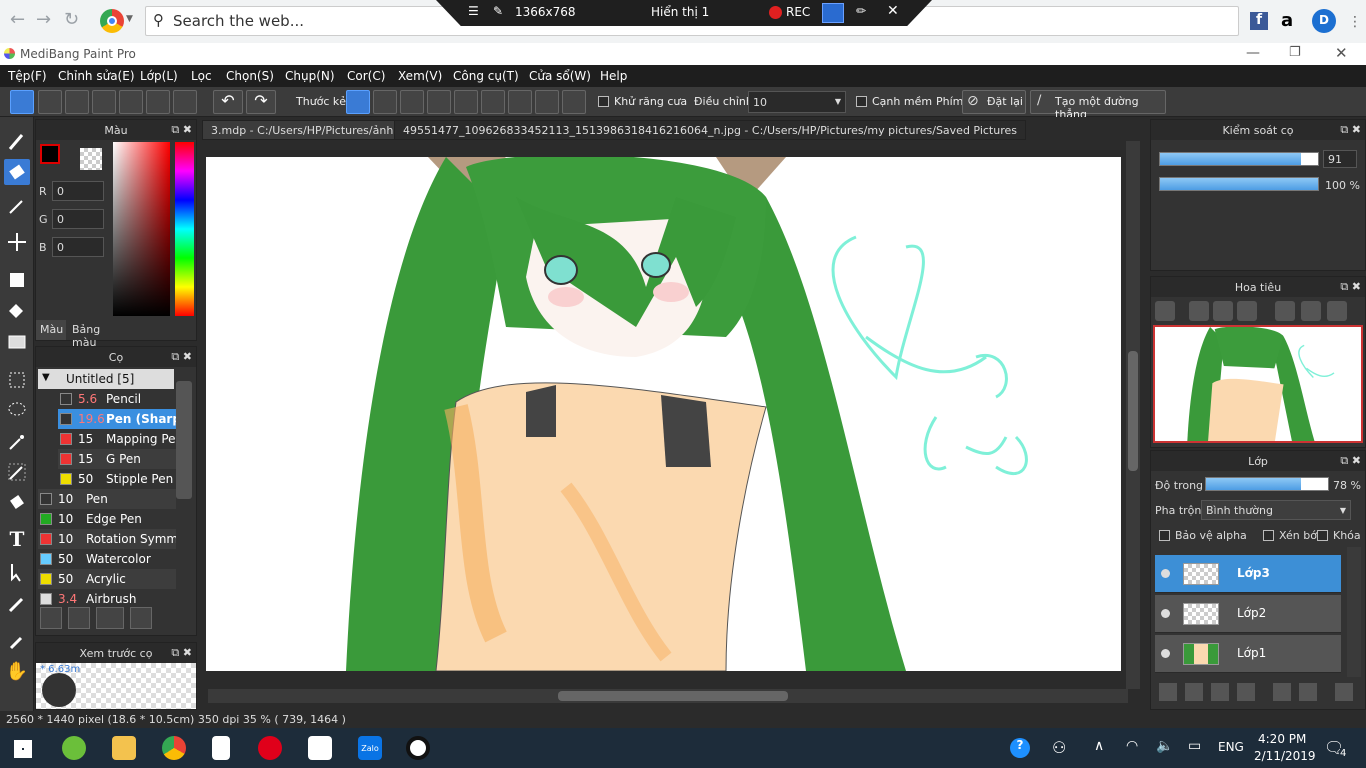 Image resolution: width=1366 pixels, height=768 pixels. I want to click on reload-icon: ↻, so click(71, 19).